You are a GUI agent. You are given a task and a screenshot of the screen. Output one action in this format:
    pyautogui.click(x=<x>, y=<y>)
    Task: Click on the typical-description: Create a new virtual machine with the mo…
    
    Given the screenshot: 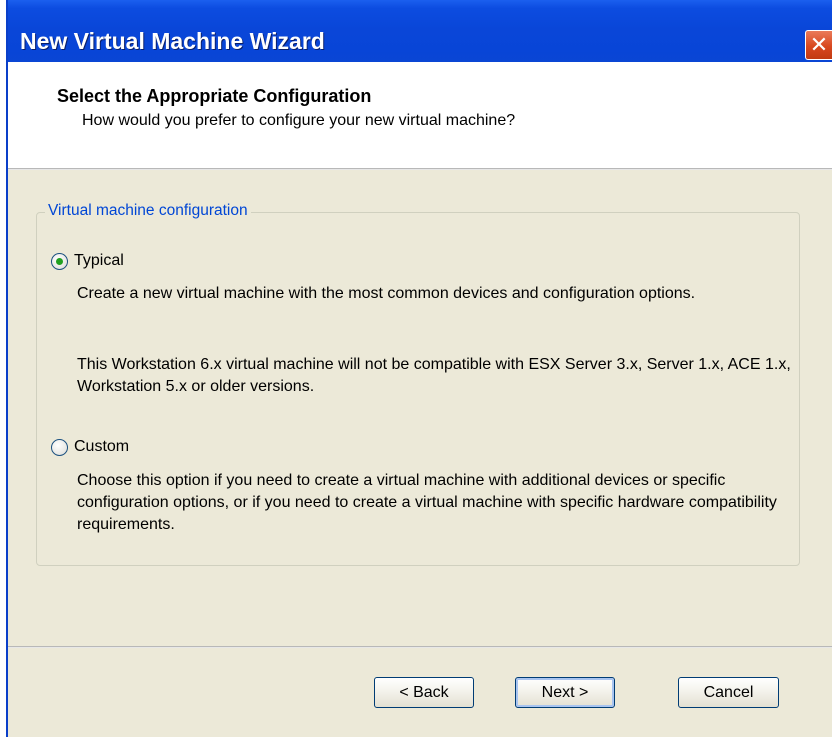 What is the action you would take?
    pyautogui.click(x=386, y=293)
    